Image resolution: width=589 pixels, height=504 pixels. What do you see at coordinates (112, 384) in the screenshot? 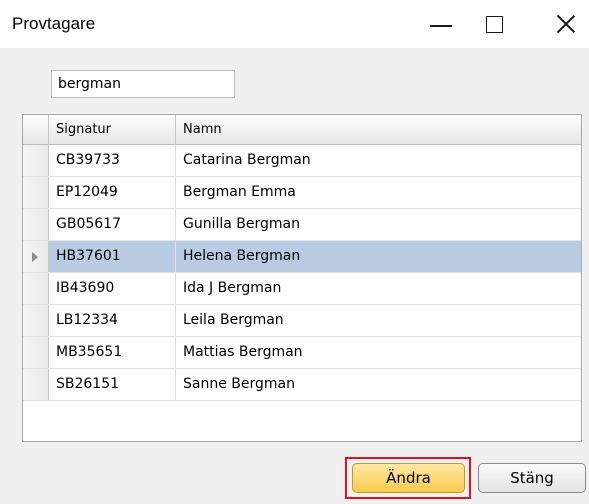
I see `cell-signatur: SB26151` at bounding box center [112, 384].